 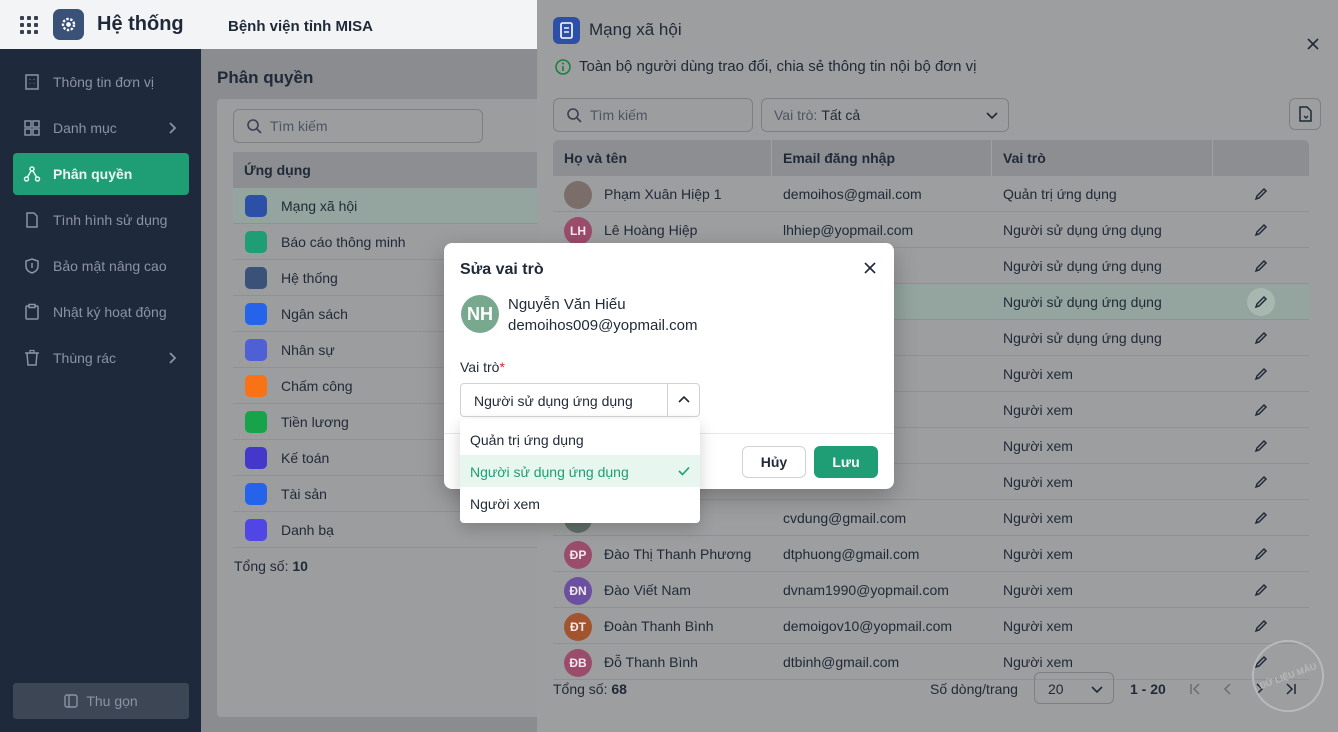 I want to click on table-row: ĐB Đỗ Thanh Bình dtbinh@gmail.com Người xem, so click(x=931, y=662).